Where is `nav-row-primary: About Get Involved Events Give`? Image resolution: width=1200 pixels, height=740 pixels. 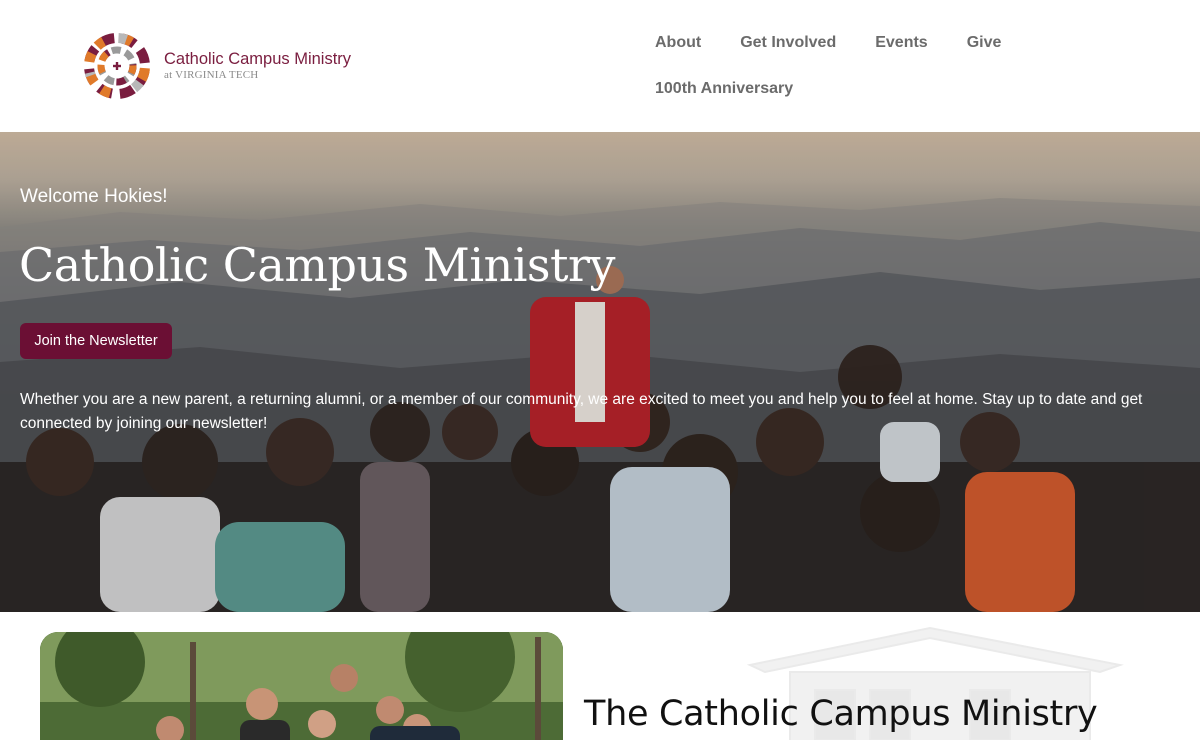 nav-row-primary: About Get Involved Events Give is located at coordinates (836, 43).